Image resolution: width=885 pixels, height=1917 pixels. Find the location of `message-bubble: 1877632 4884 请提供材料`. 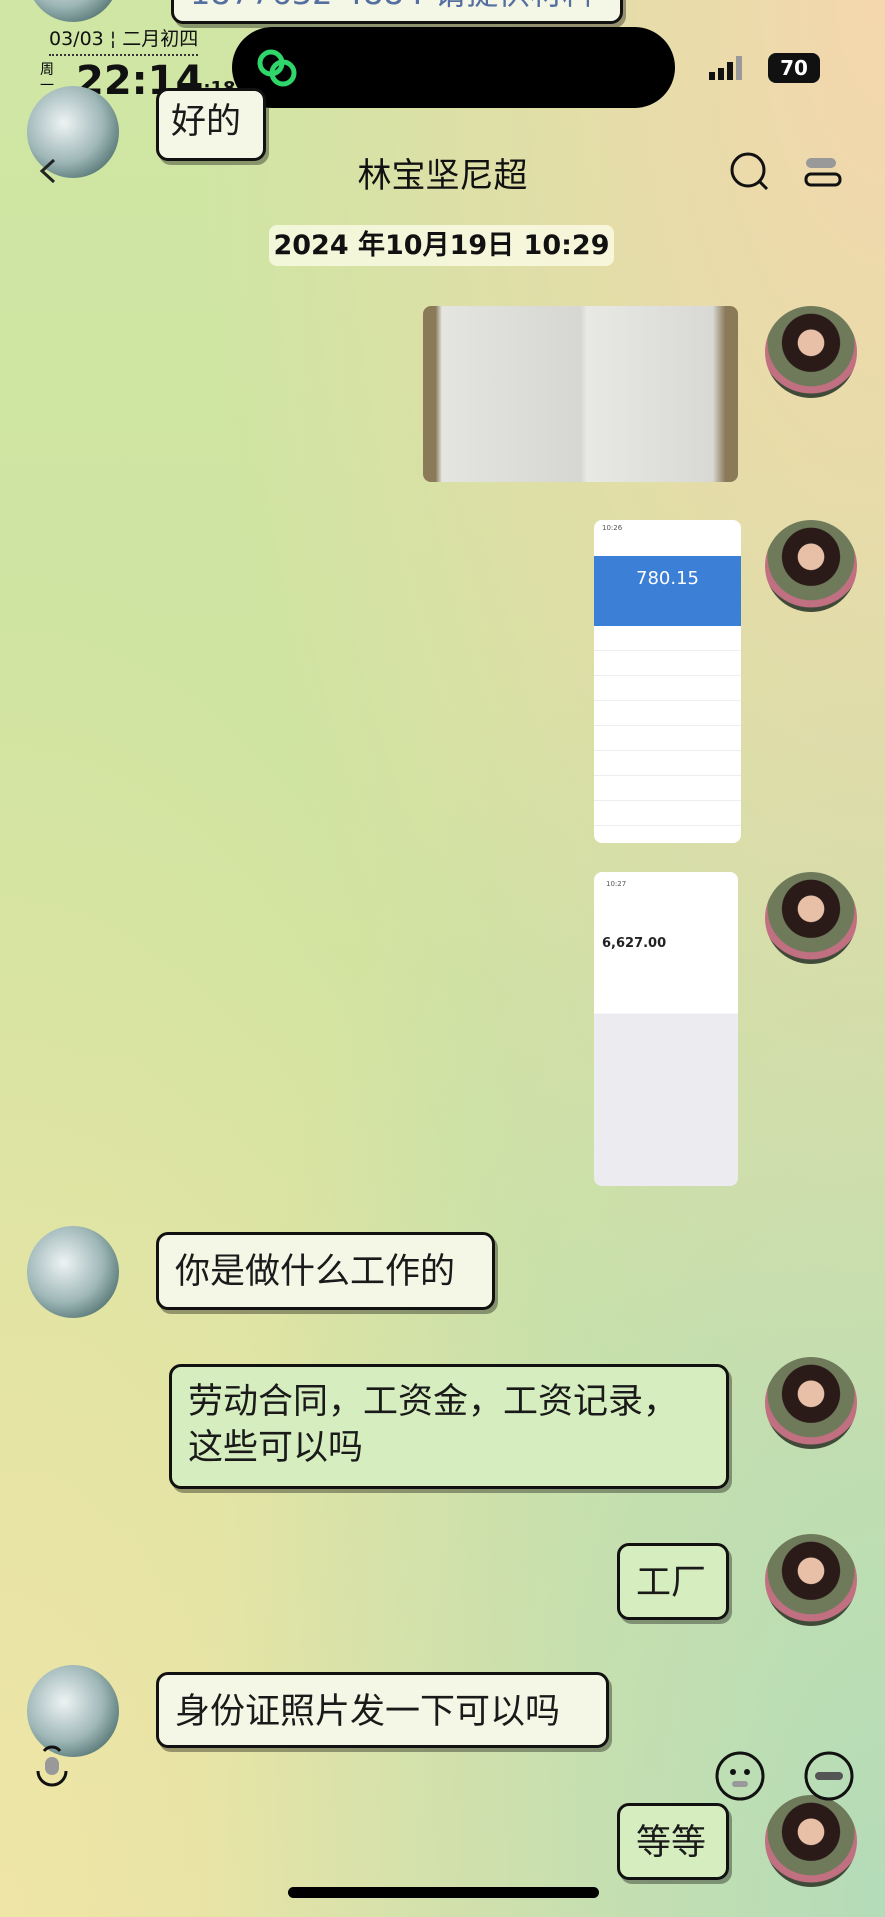

message-bubble: 1877632 4884 请提供材料 is located at coordinates (397, 12).